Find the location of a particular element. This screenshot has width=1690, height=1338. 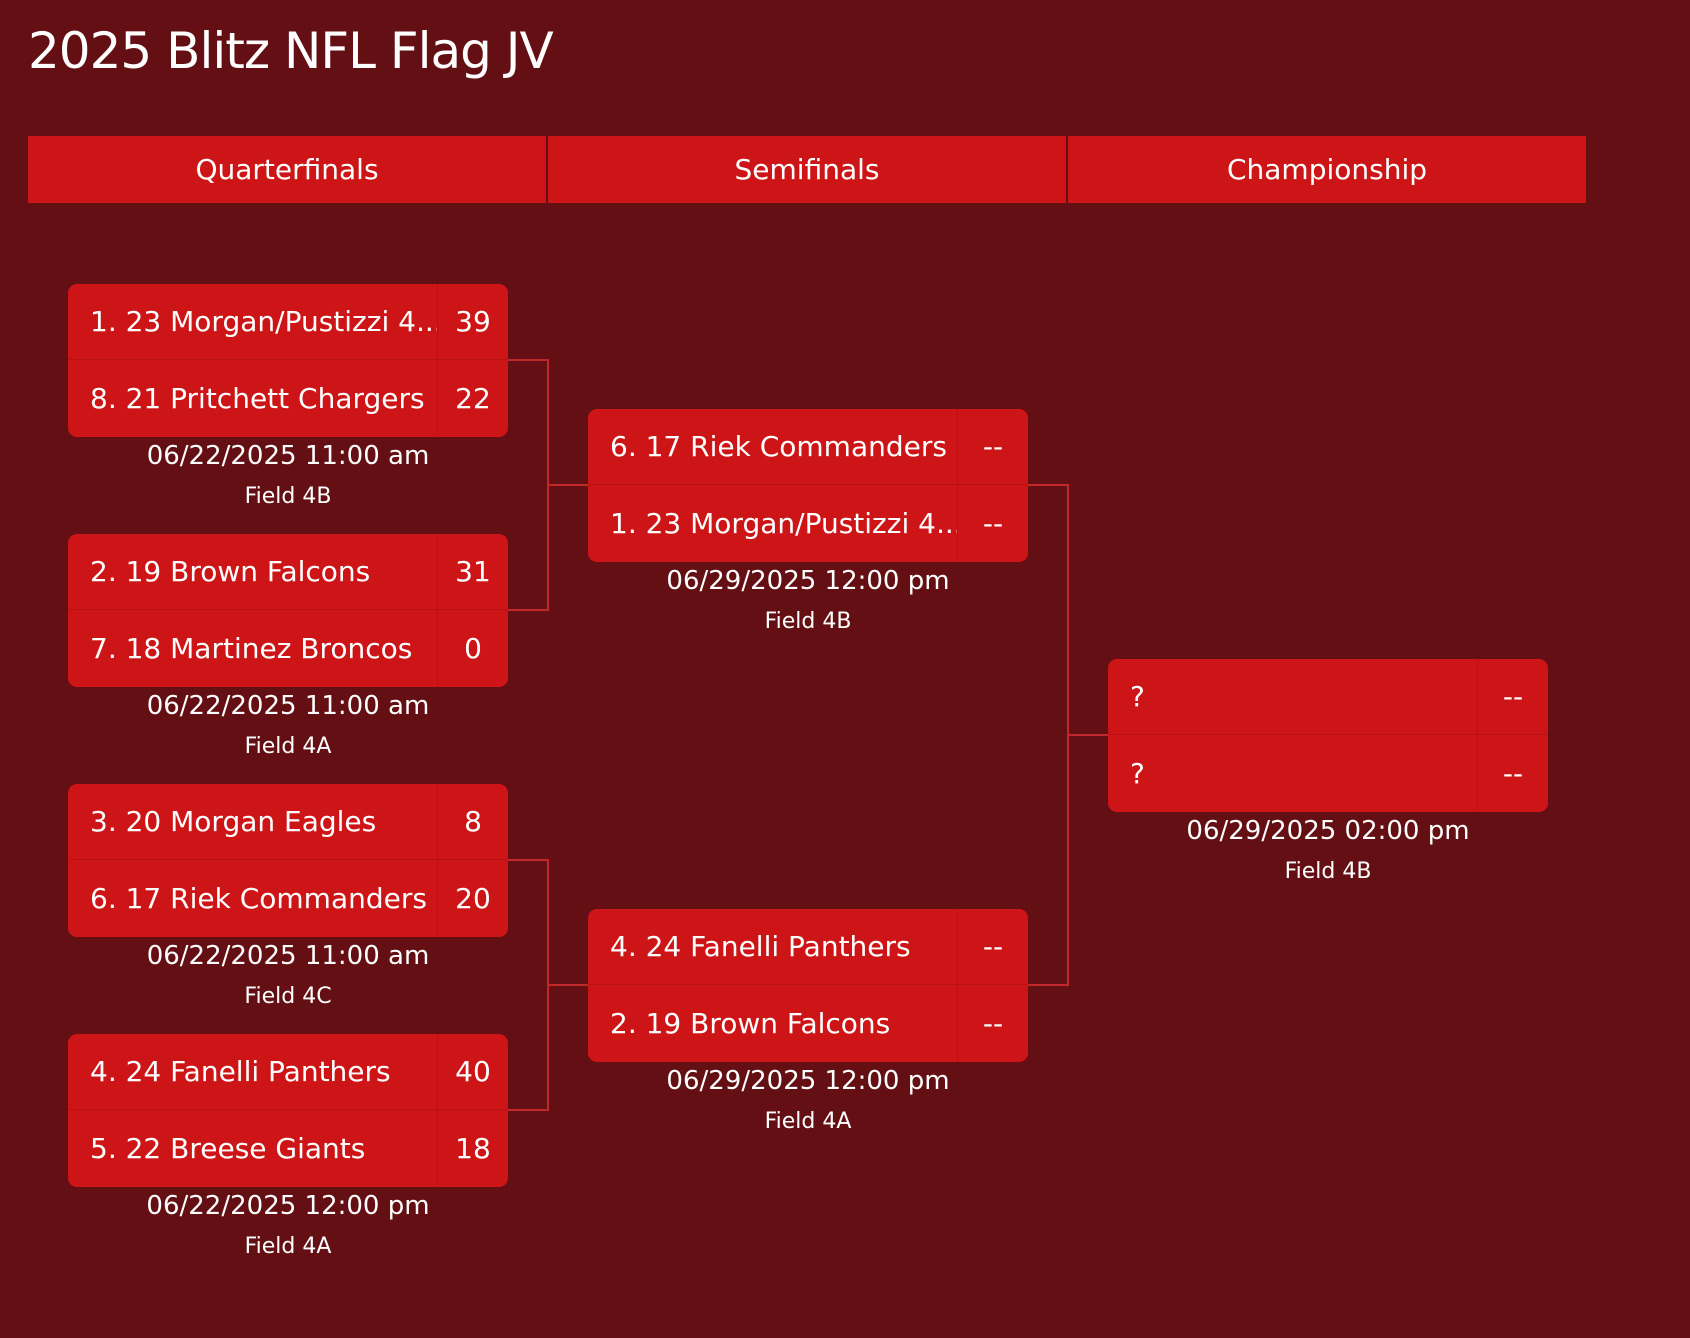

match-row: 4. 24 Fanelli Panthers 40 is located at coordinates (288, 1072).